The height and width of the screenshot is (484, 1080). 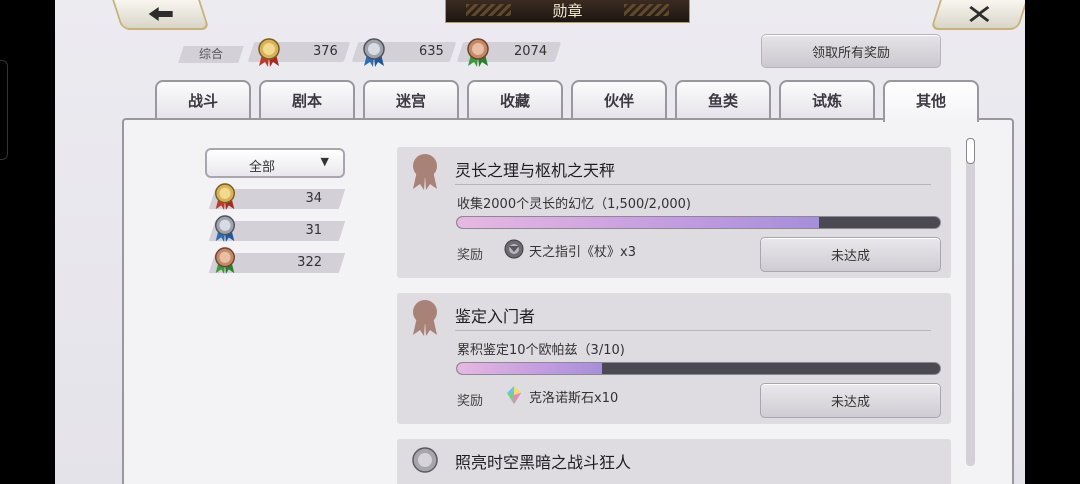 I want to click on crystal-icon, so click(x=514, y=397).